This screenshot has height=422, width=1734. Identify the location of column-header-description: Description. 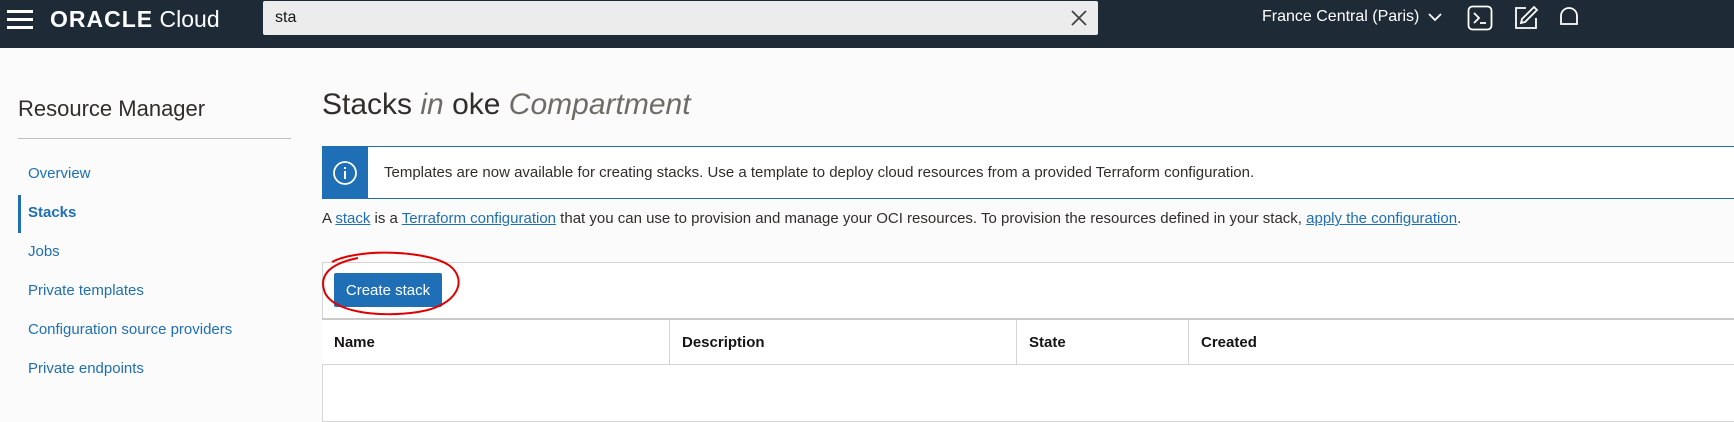
(843, 342).